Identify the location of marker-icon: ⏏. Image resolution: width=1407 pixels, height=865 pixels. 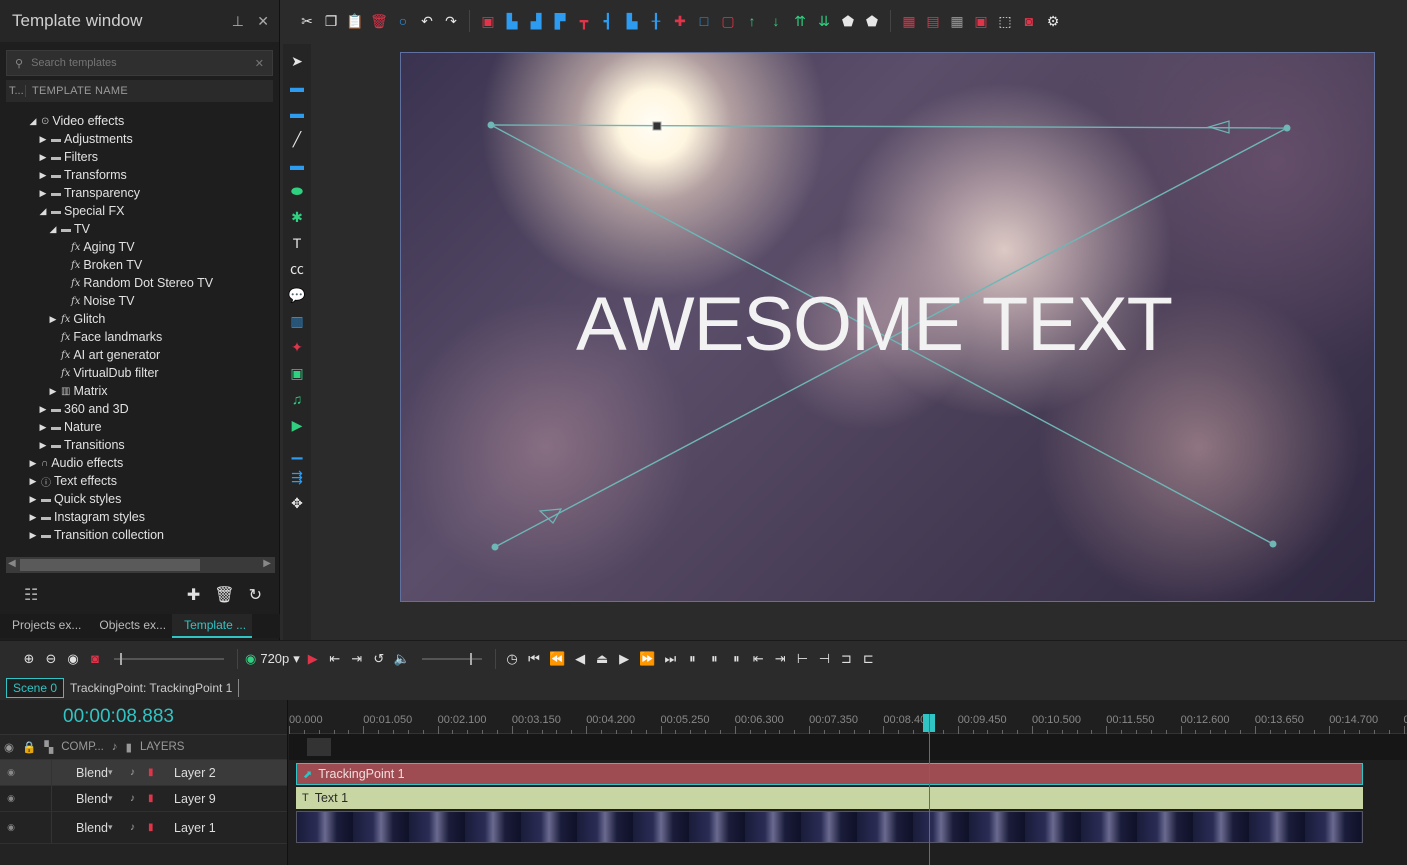
(602, 659).